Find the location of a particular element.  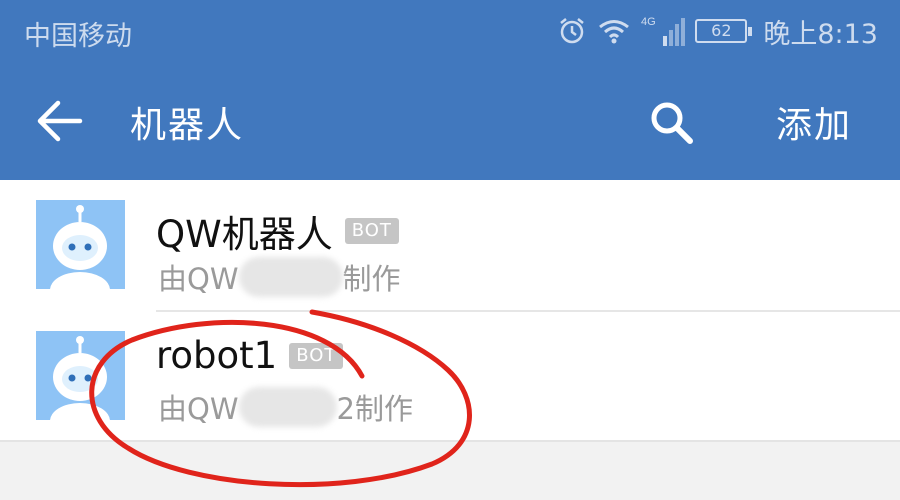

network-type-label: 4G is located at coordinates (648, 22).